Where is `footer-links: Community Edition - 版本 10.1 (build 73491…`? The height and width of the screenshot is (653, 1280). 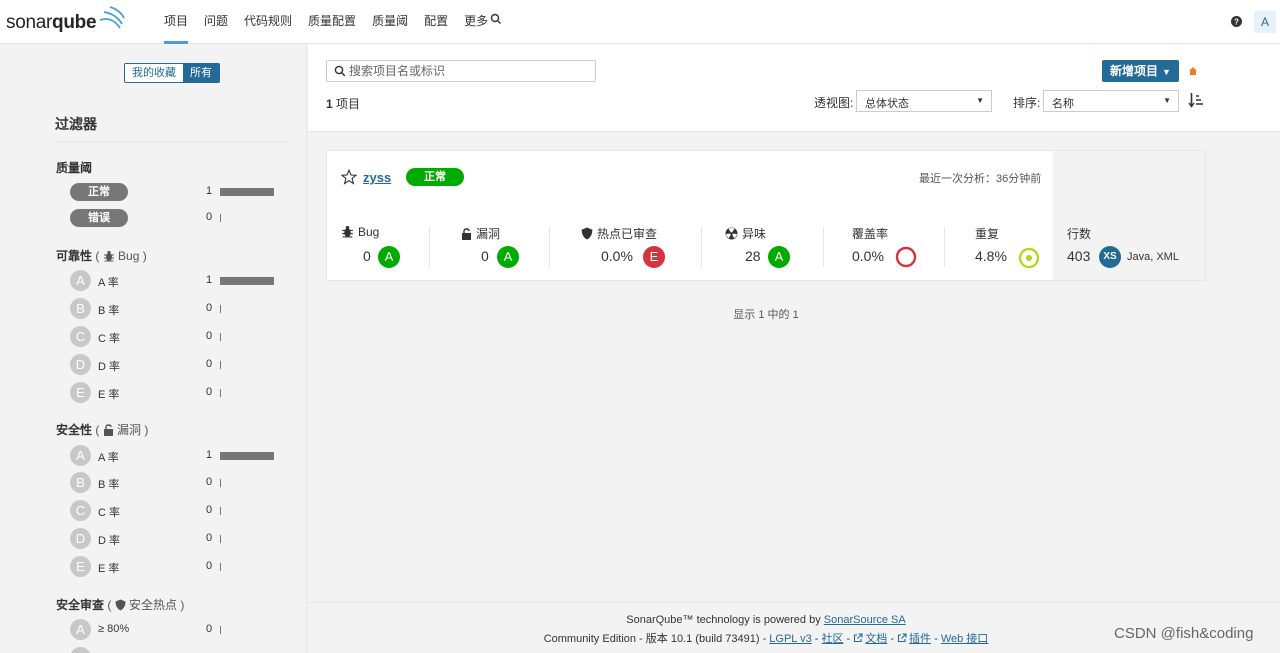
footer-links: Community Edition - 版本 10.1 (build 73491… is located at coordinates (766, 639).